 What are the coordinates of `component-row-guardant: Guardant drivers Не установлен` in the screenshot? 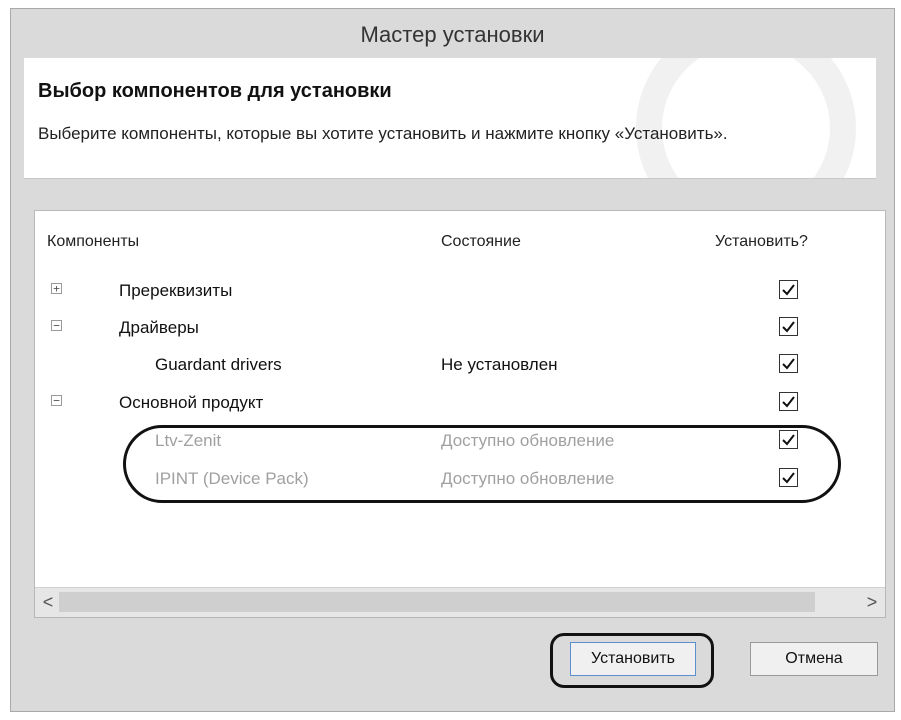 It's located at (460, 366).